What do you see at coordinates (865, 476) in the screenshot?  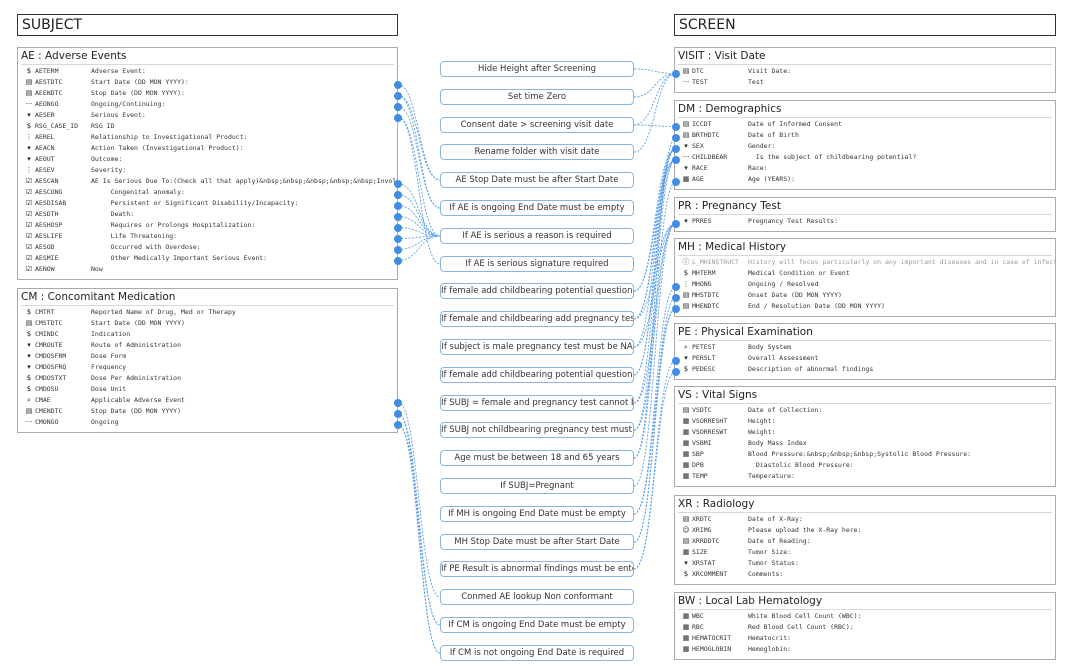 I see `field-row-temp: ▦ TEMP Temperature:` at bounding box center [865, 476].